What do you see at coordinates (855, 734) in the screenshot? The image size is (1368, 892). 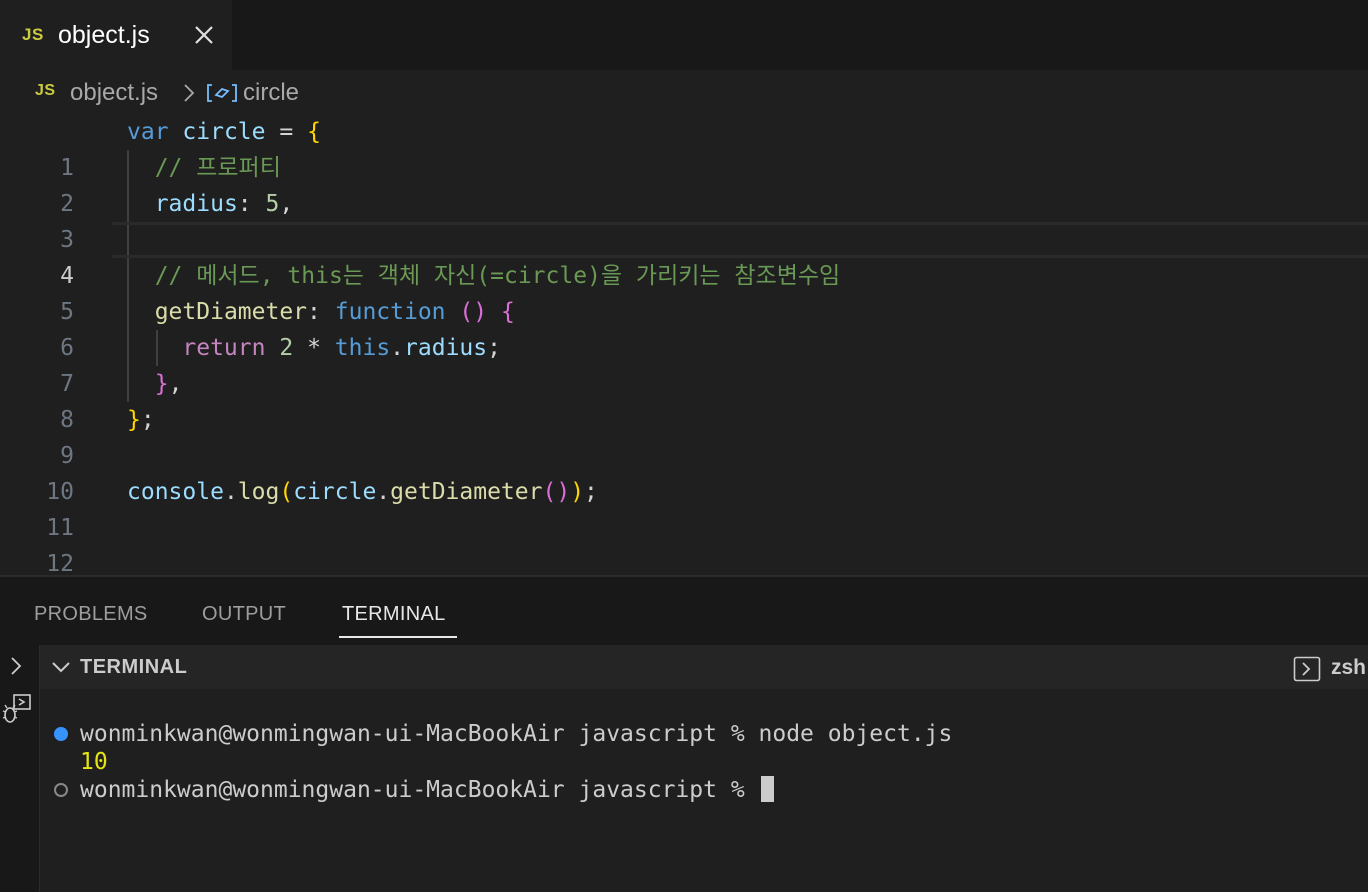 I see `terminal-command: node object.js` at bounding box center [855, 734].